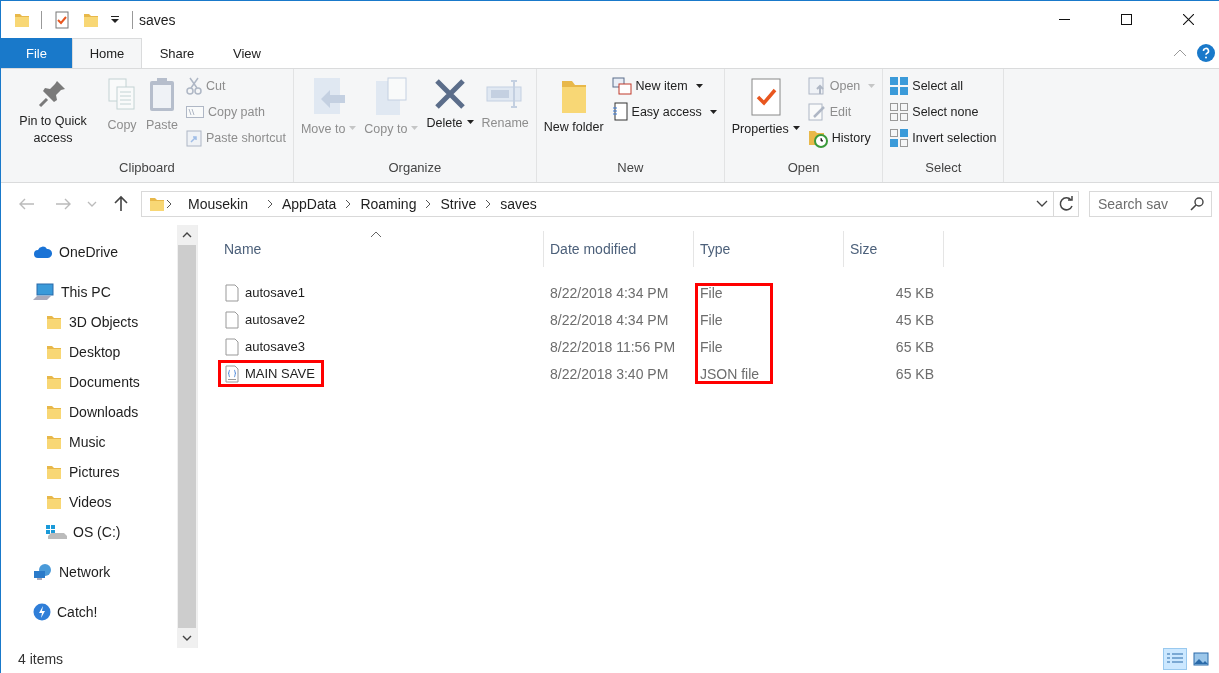 This screenshot has width=1219, height=673. I want to click on ribbon-button: History, so click(841, 138).